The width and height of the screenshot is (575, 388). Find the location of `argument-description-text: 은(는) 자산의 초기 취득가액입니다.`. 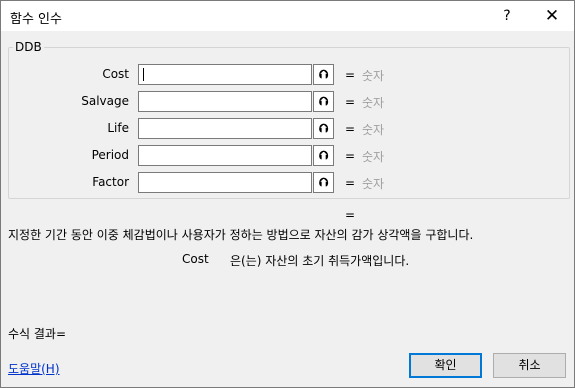

argument-description-text: 은(는) 자산의 초기 취득가액입니다. is located at coordinates (320, 261).